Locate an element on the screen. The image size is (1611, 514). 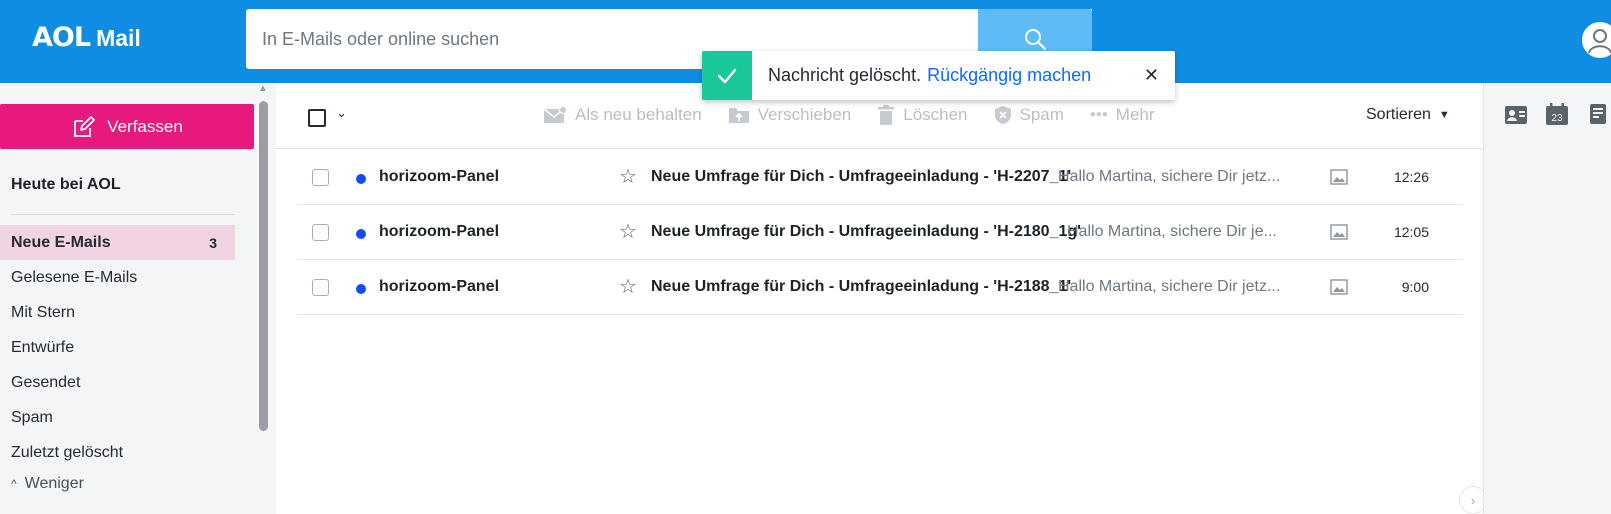
shield-icon is located at coordinates (1002, 115).